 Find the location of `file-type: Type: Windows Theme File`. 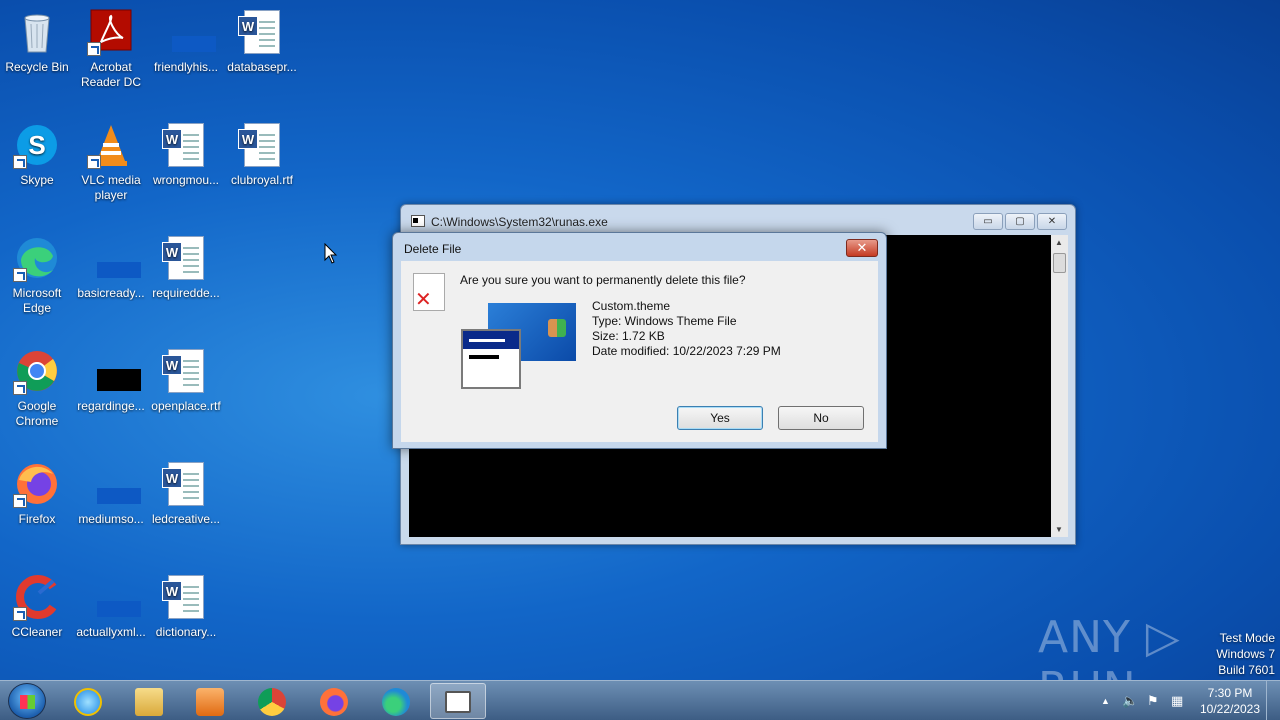

file-type: Type: Windows Theme File is located at coordinates (664, 321).